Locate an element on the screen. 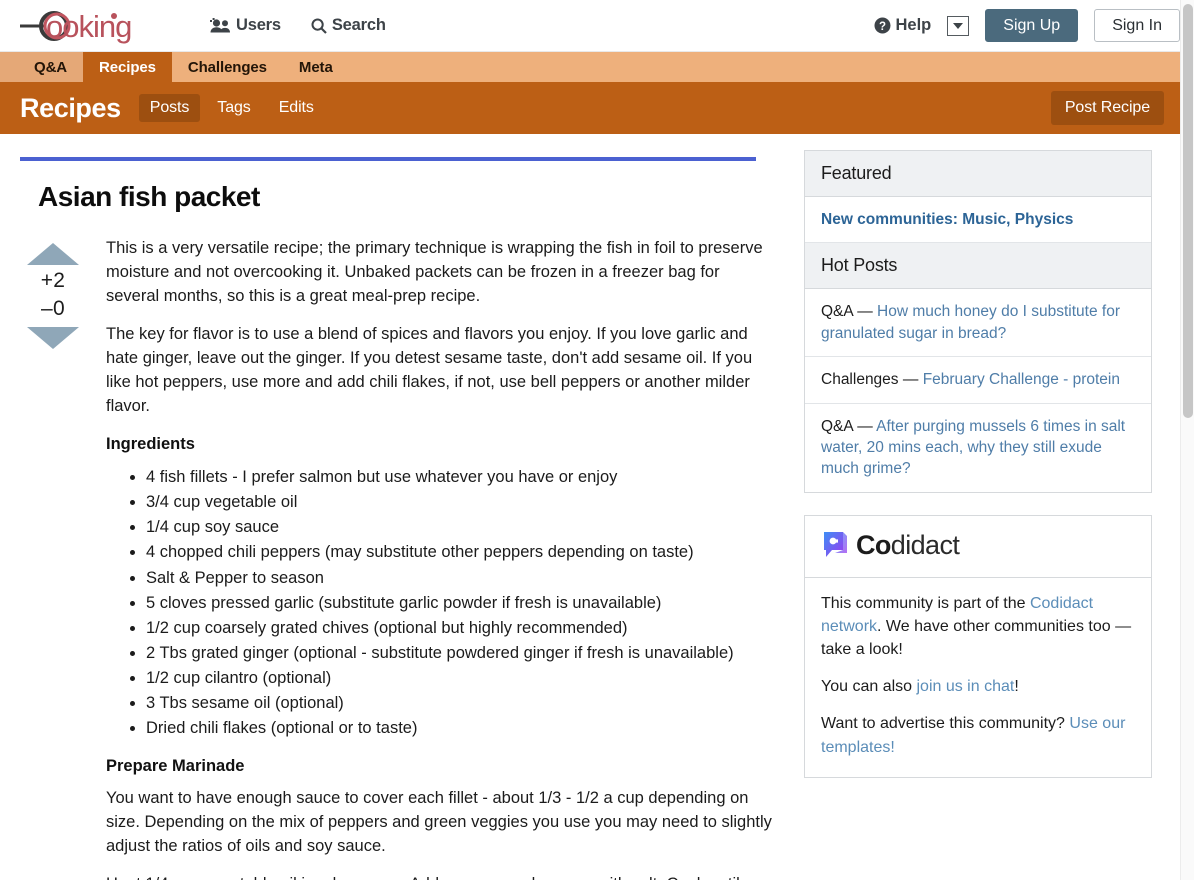 Image resolution: width=1194 pixels, height=880 pixels. codidact-name-rest: didact is located at coordinates (925, 544).